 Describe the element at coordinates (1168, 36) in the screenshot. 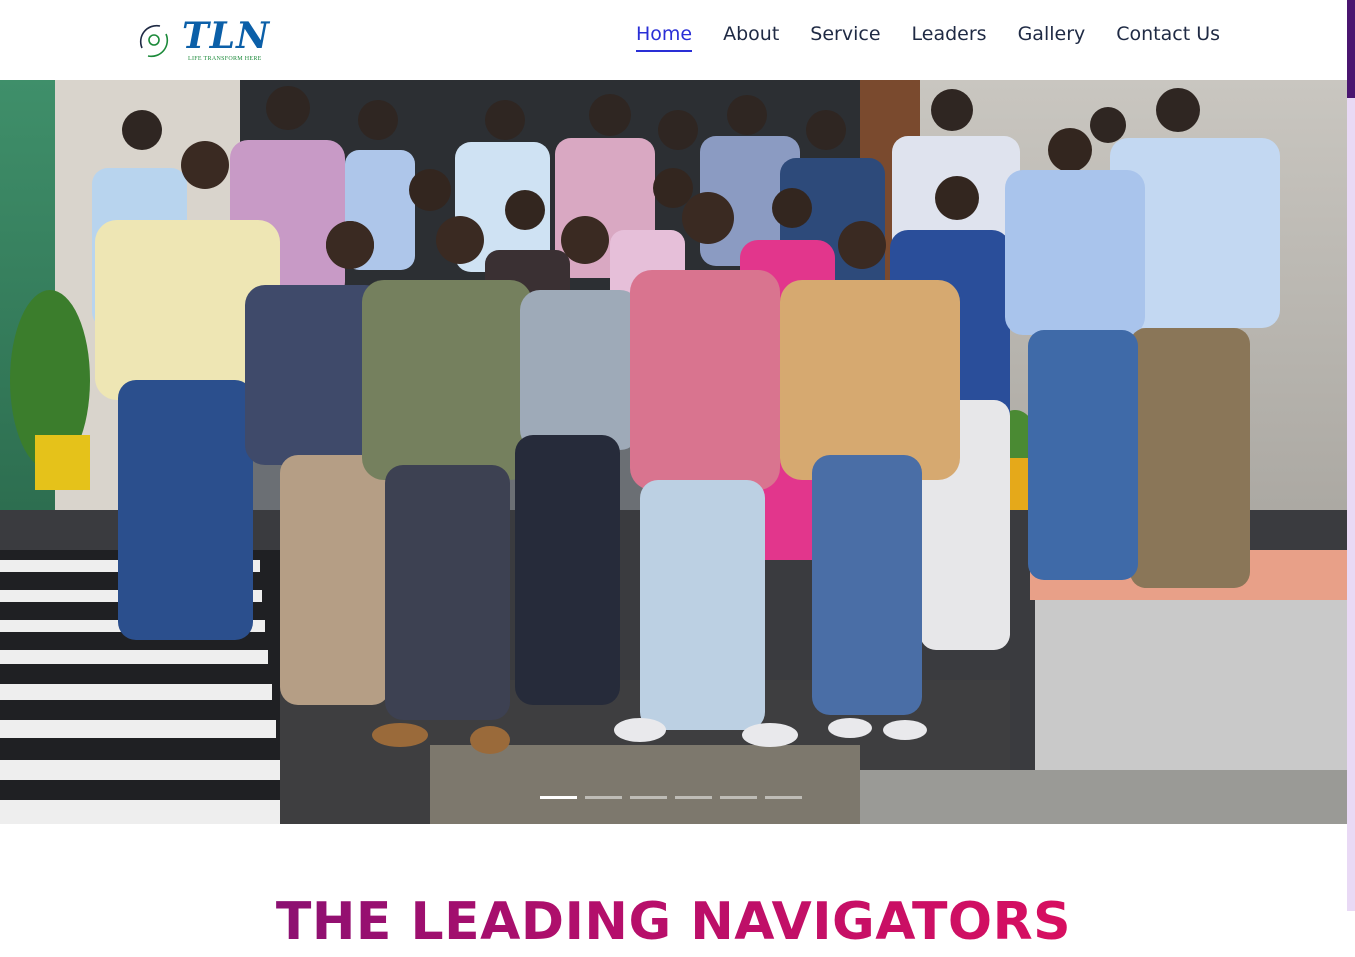

I see `nav-contact-us: Contact Us` at that location.